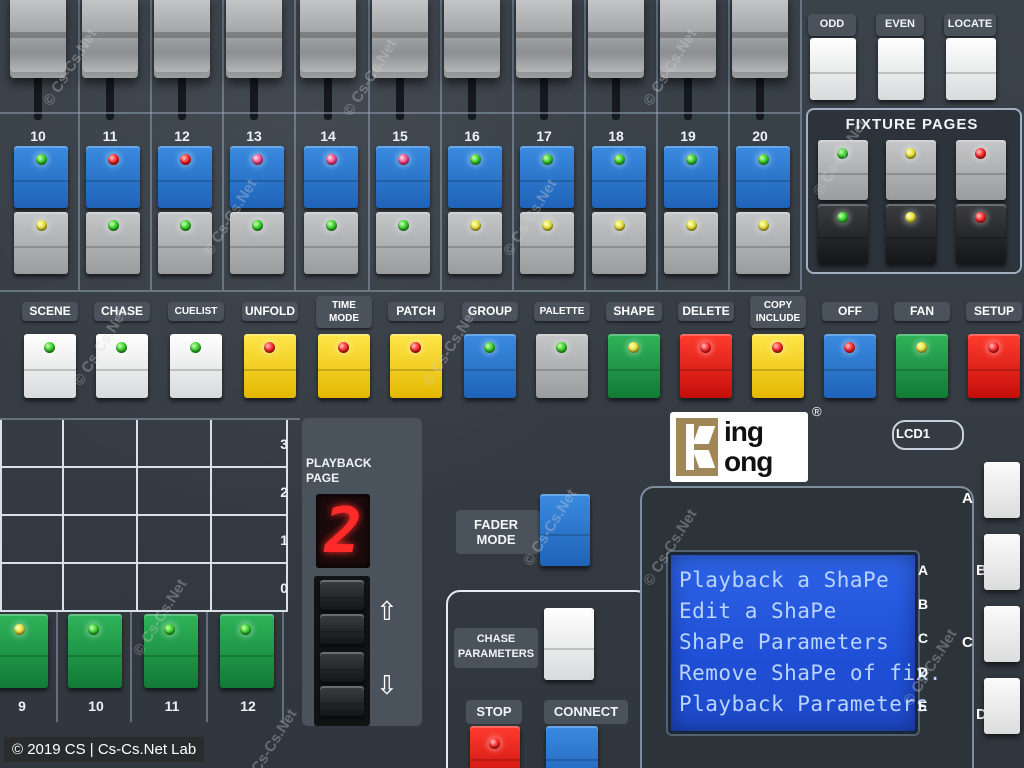 The width and height of the screenshot is (1024, 768). I want to click on connect-label: CONNECT, so click(586, 711).